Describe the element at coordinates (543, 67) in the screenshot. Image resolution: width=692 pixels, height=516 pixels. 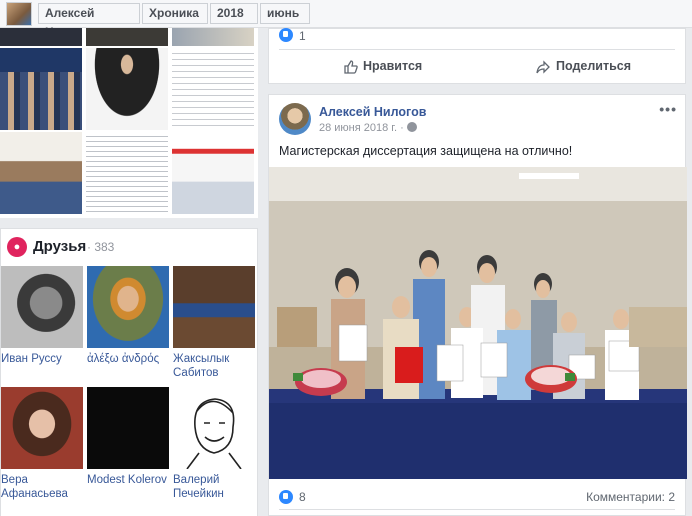
I see `share-arrow-icon` at that location.